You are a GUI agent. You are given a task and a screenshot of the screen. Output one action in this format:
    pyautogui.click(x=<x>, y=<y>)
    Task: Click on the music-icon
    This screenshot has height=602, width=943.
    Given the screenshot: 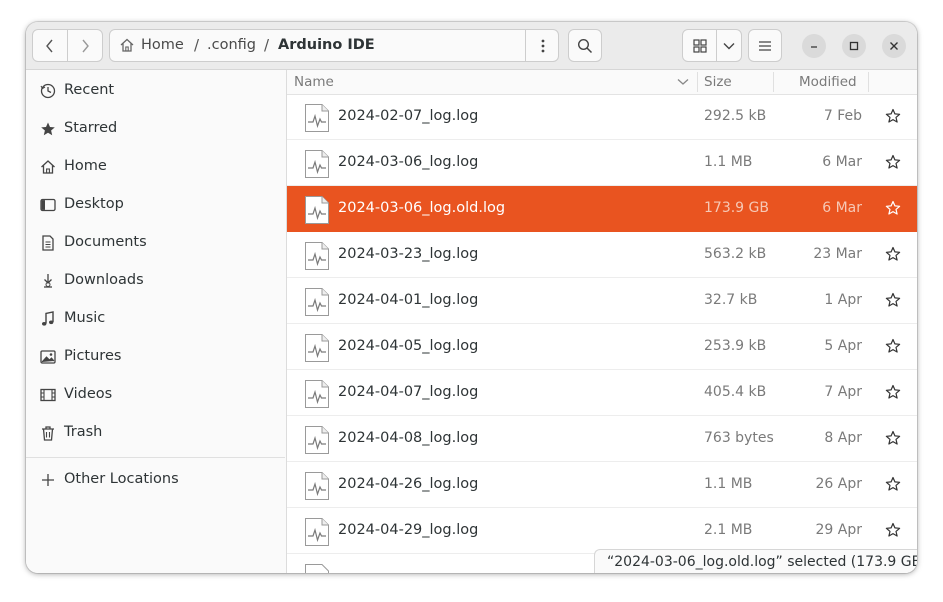 What is the action you would take?
    pyautogui.click(x=48, y=318)
    